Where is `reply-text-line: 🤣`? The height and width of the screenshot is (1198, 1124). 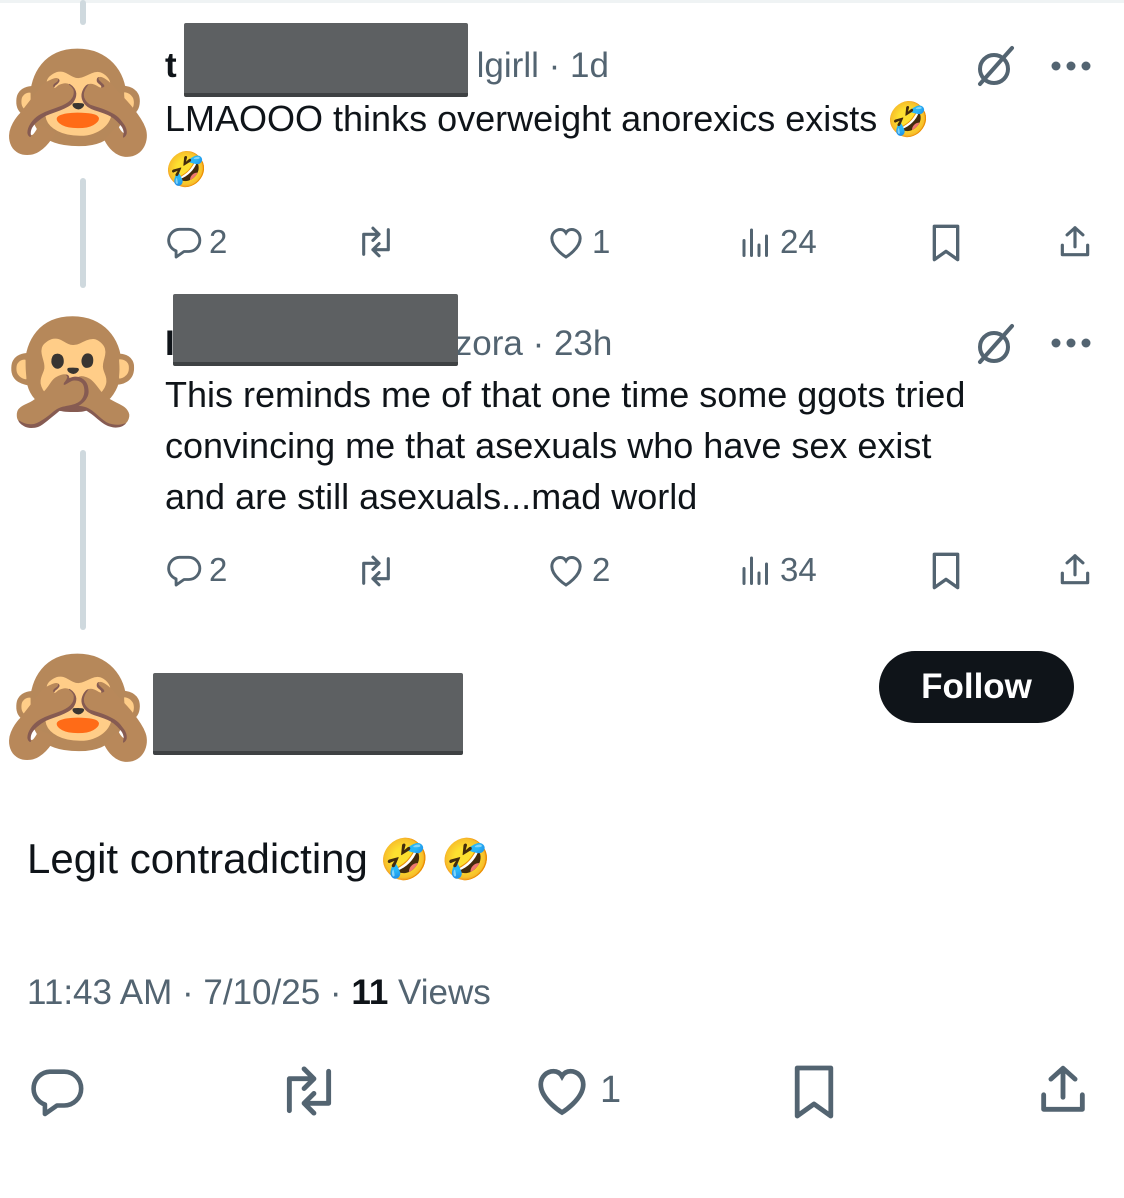
reply-text-line: 🤣 is located at coordinates (186, 169).